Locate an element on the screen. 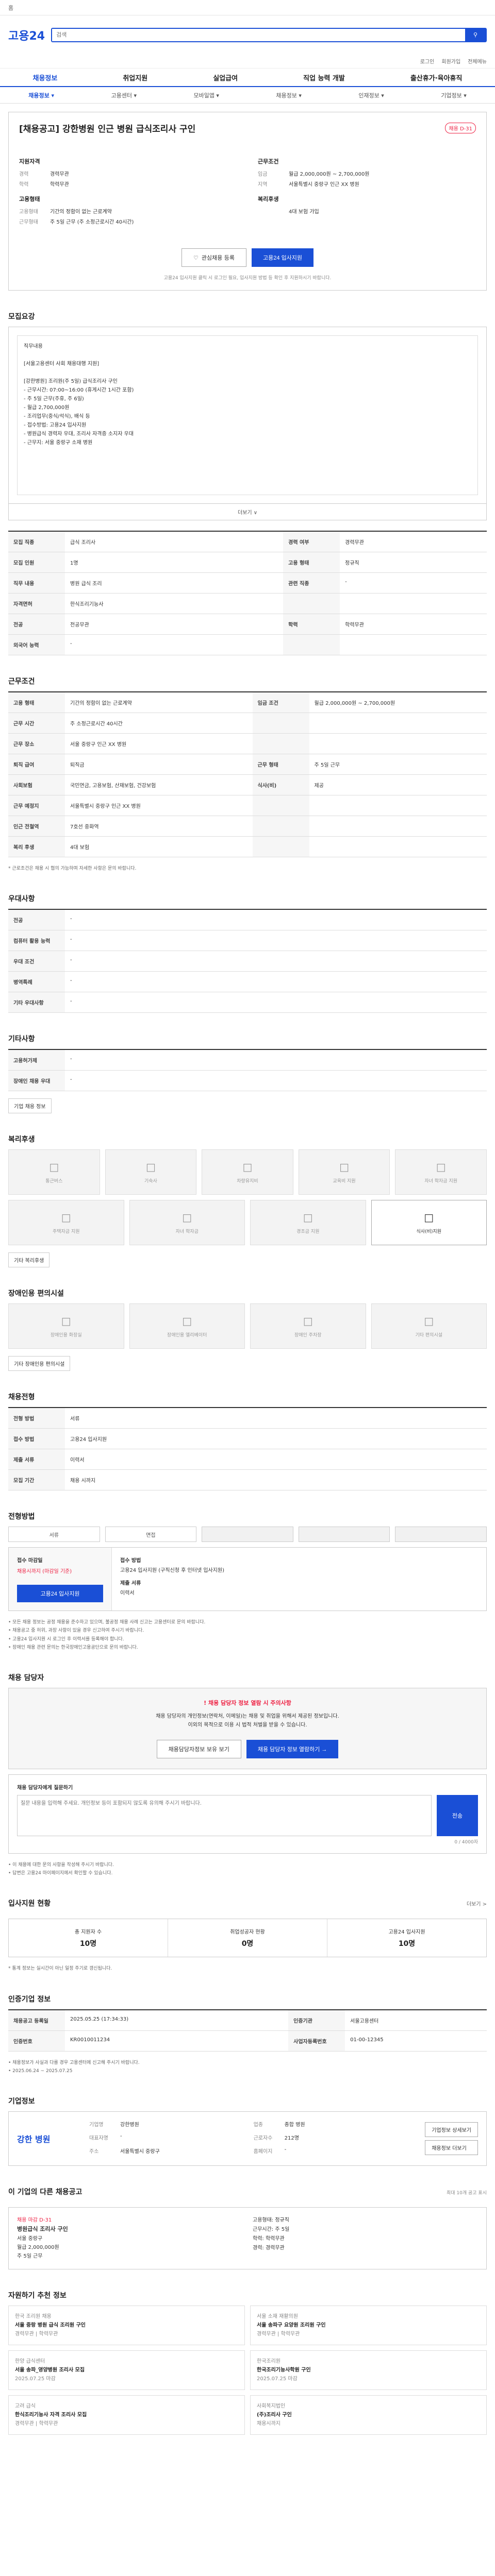  subnav-2: 모바일앱 ▾ is located at coordinates (206, 95).